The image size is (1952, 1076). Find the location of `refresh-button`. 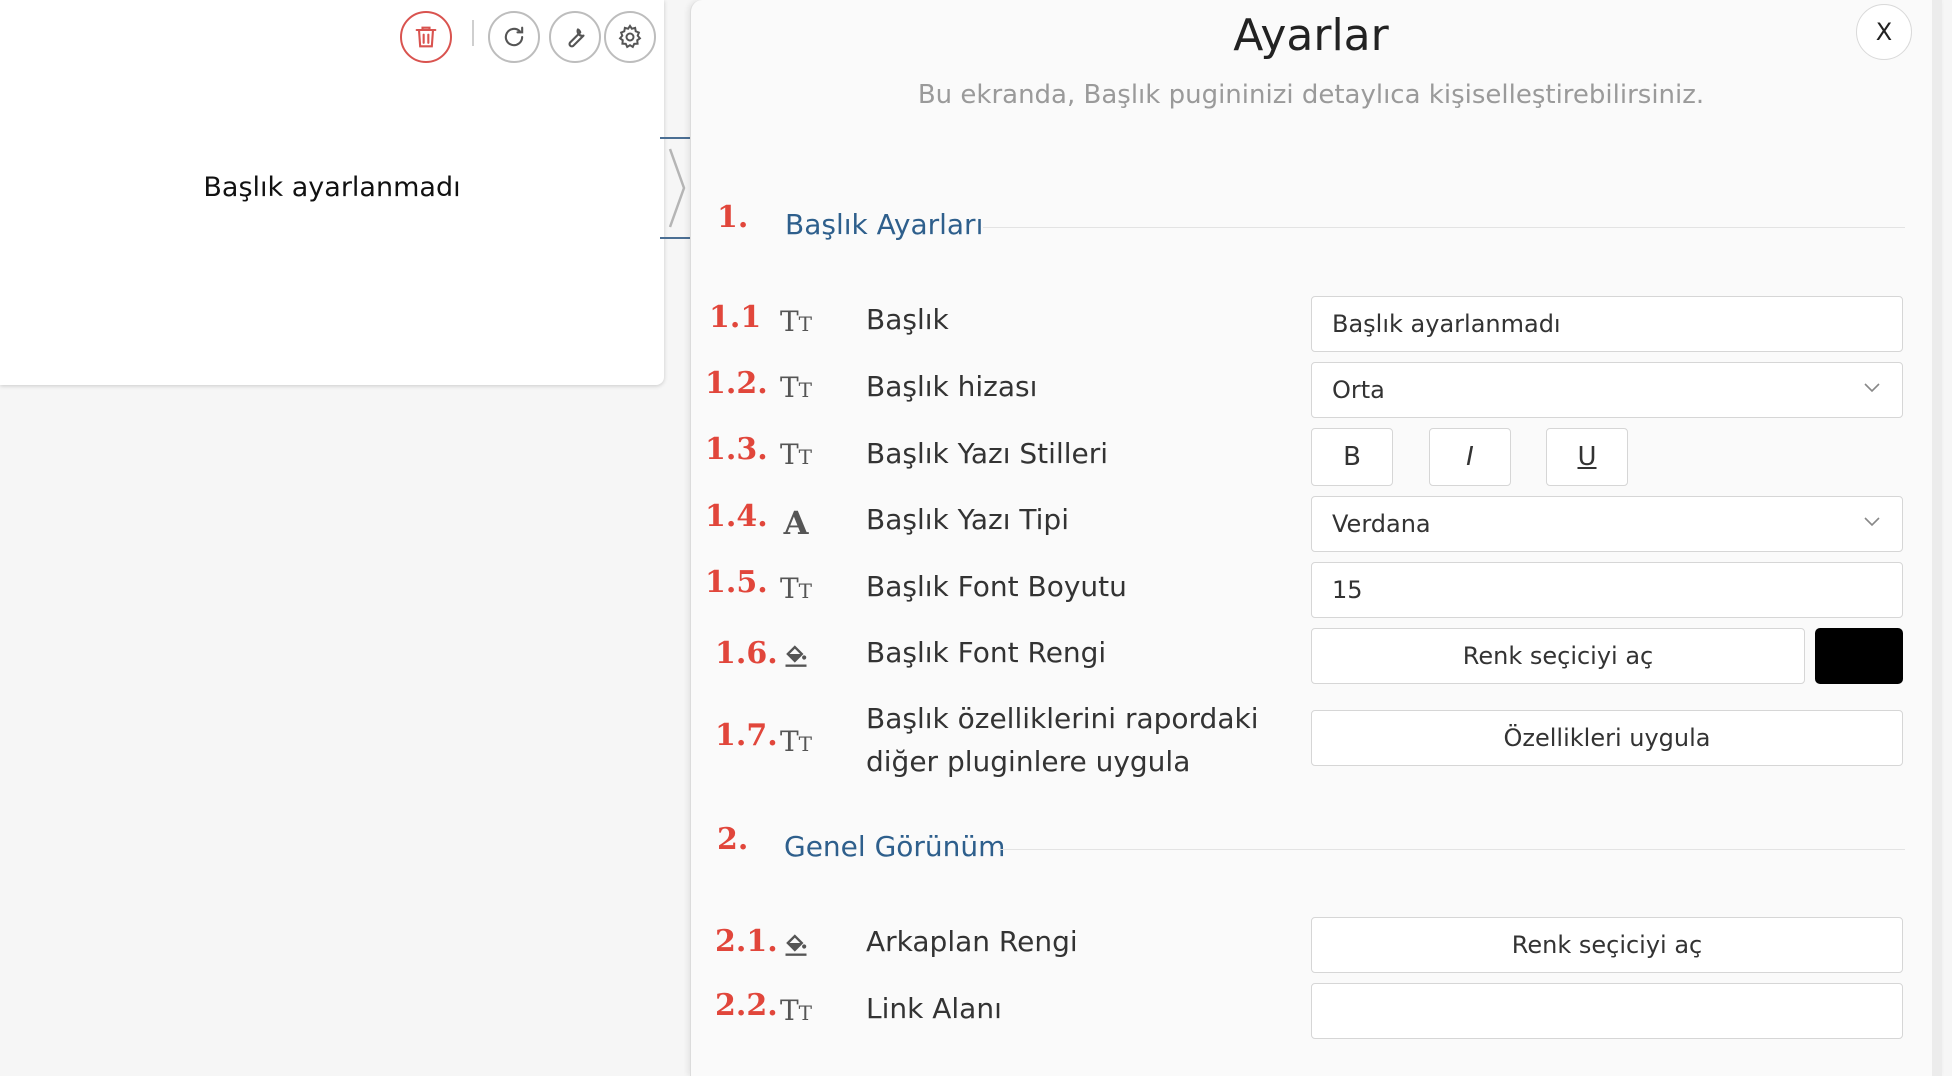

refresh-button is located at coordinates (514, 37).